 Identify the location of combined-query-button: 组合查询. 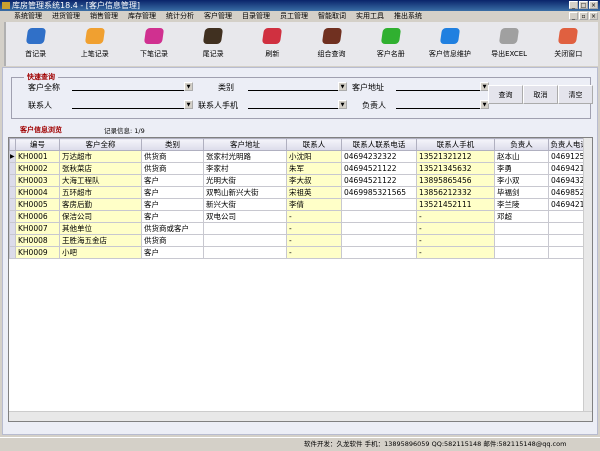
(332, 44).